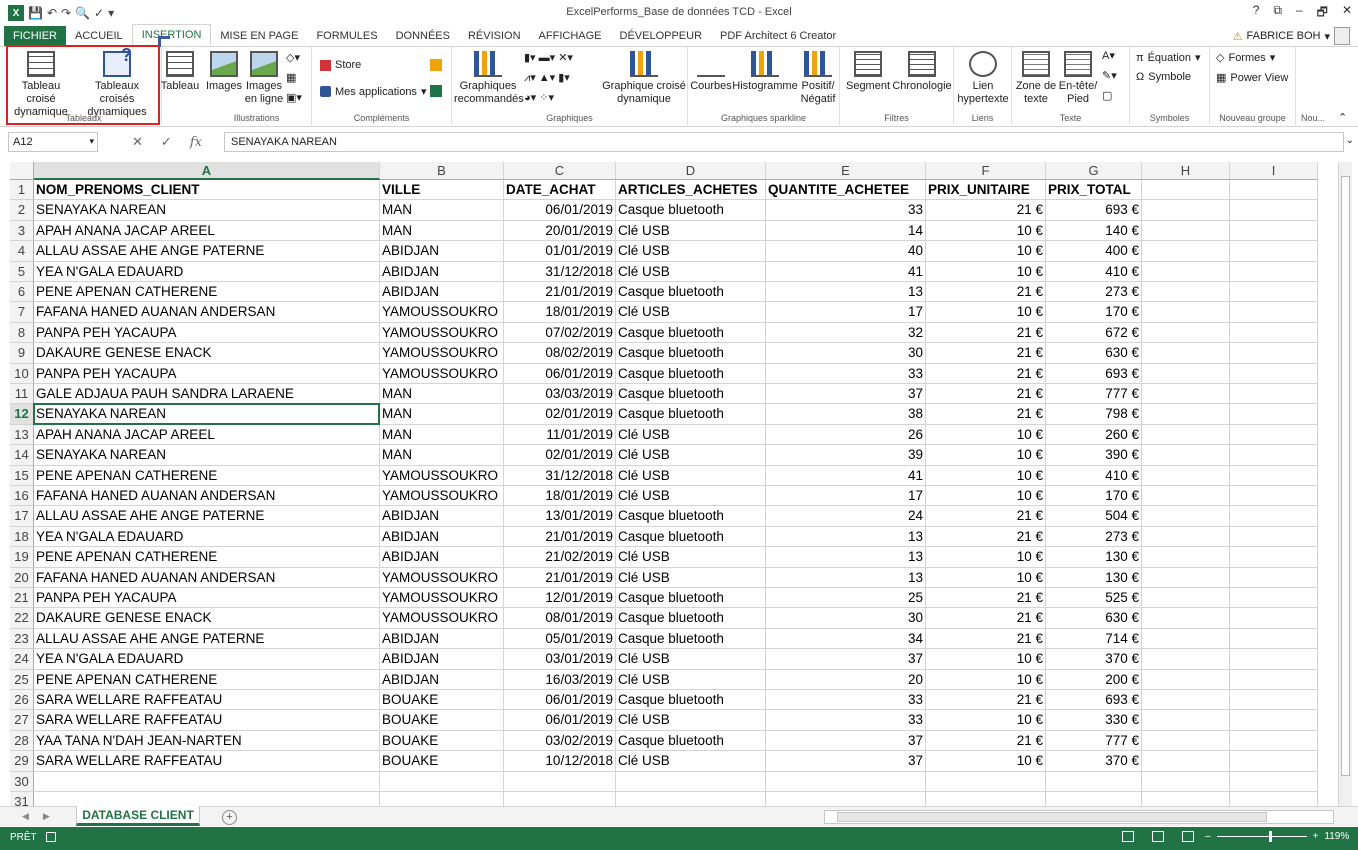 The width and height of the screenshot is (1358, 850). I want to click on people-graph-icon, so click(436, 91).